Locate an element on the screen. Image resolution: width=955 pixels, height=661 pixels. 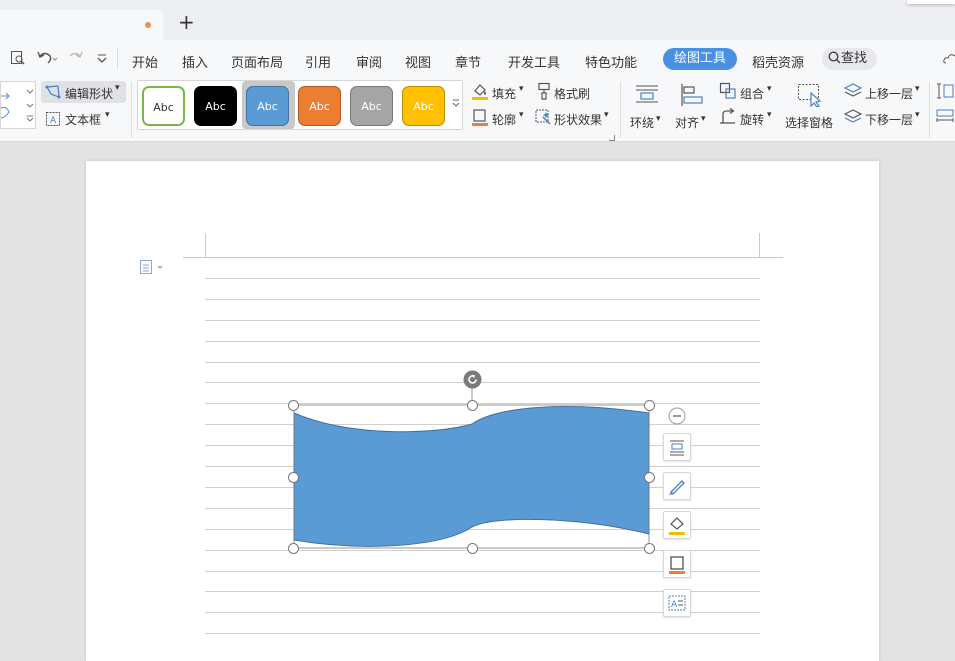
resize-handle-top-left is located at coordinates (293, 405).